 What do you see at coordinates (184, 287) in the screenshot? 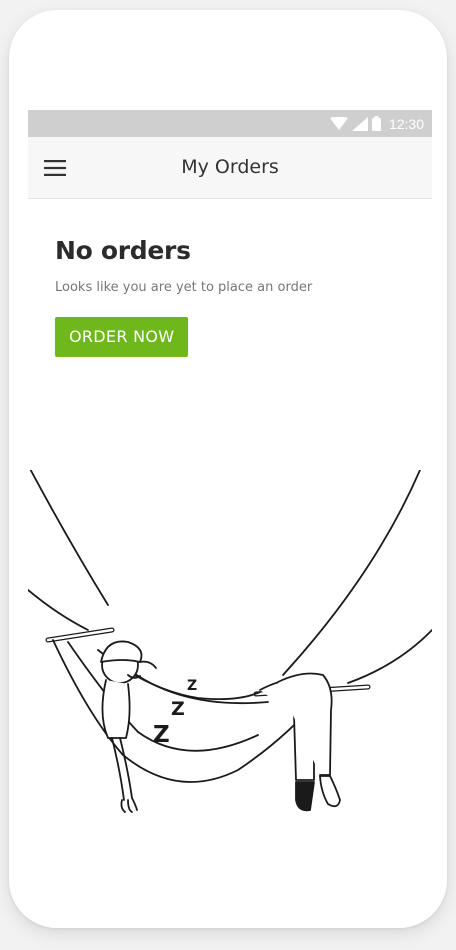
I see `empty-state-message: Looks like you are yet to place an order` at bounding box center [184, 287].